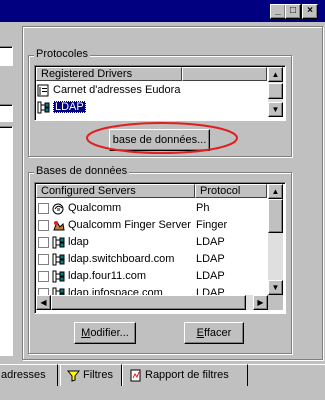 This screenshot has width=325, height=400. Describe the element at coordinates (203, 208) in the screenshot. I see `server-protocol: Ph` at that location.